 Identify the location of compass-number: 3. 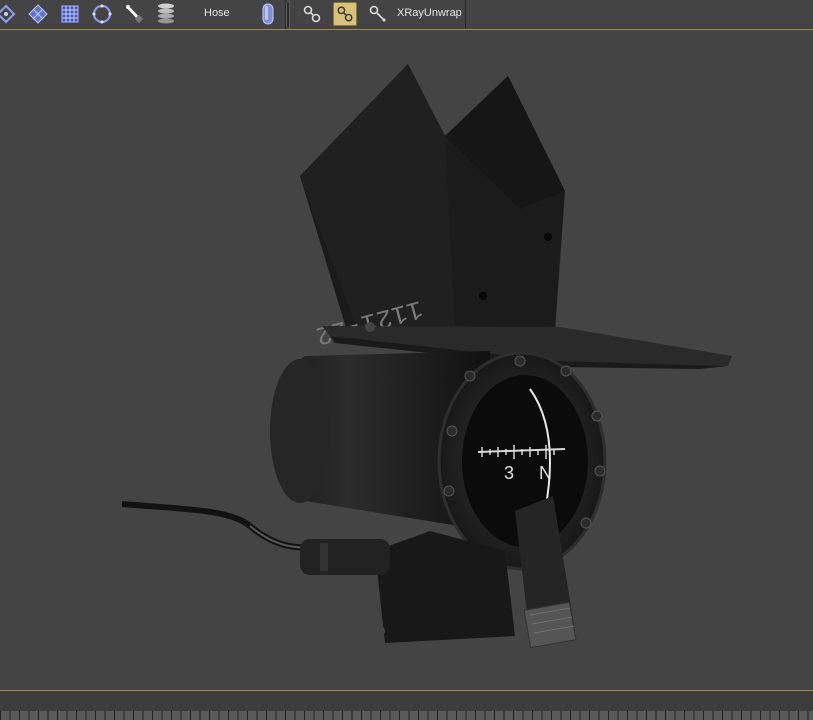
(509, 473).